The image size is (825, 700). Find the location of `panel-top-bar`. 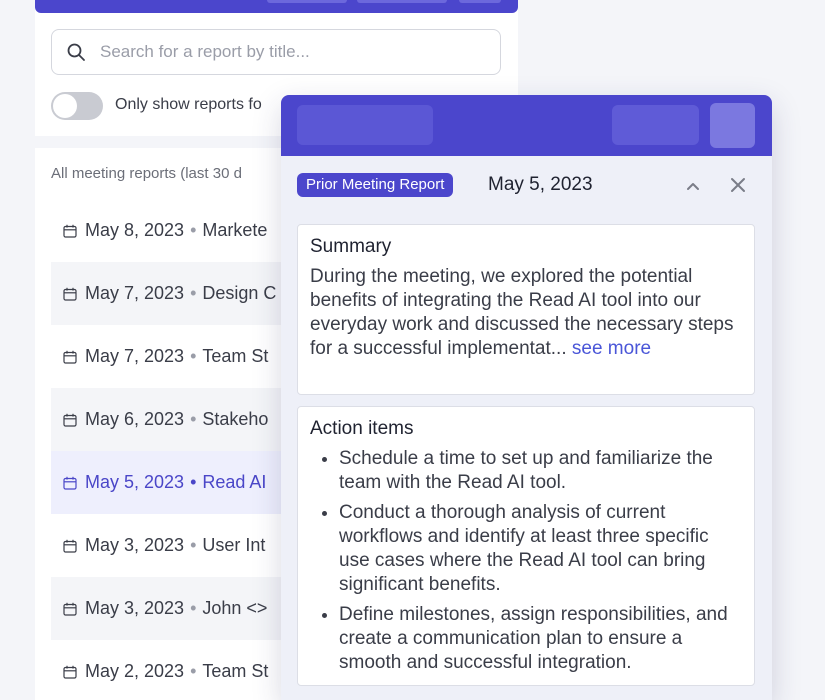

panel-top-bar is located at coordinates (276, 6).